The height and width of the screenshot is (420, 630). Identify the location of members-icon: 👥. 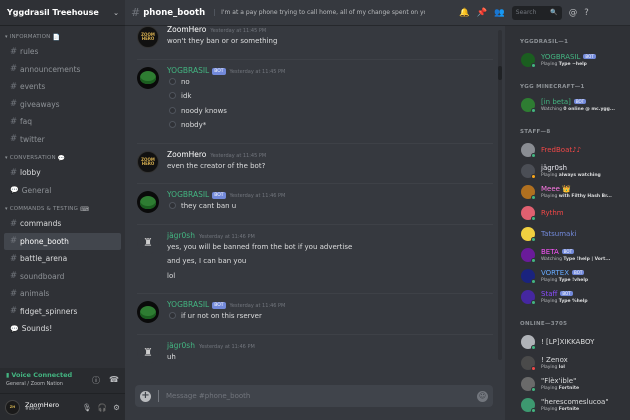
(499, 13).